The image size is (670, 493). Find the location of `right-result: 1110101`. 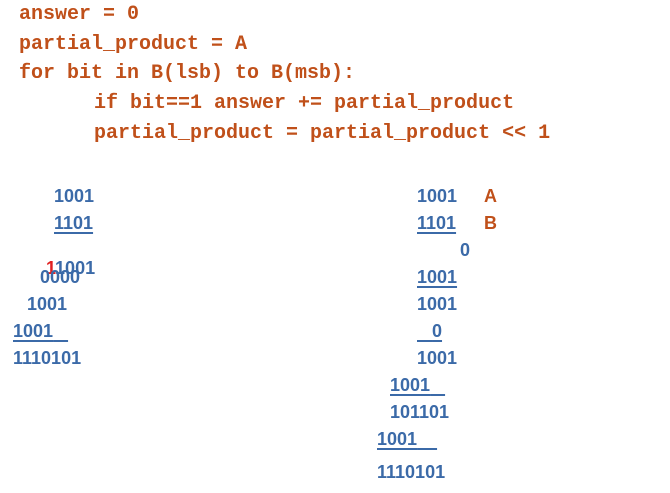

right-result: 1110101 is located at coordinates (411, 472).